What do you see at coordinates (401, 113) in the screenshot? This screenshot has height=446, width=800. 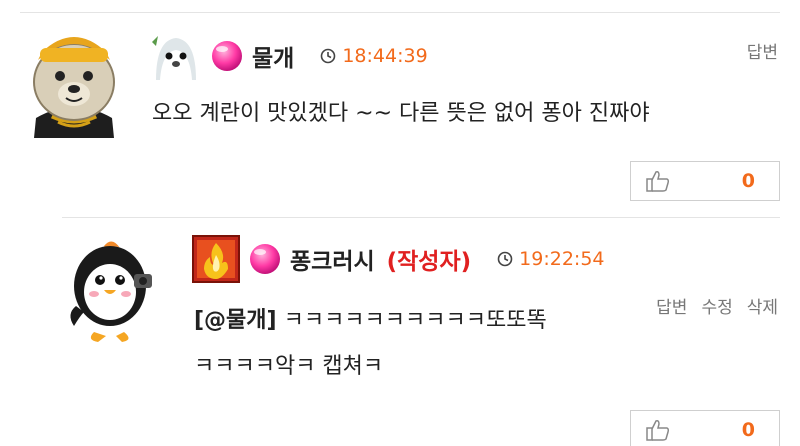 I see `comment-text: 오오 계란이 맛있겠다 ~~ 다른 뜻은 없어 퐁아 진짜야` at bounding box center [401, 113].